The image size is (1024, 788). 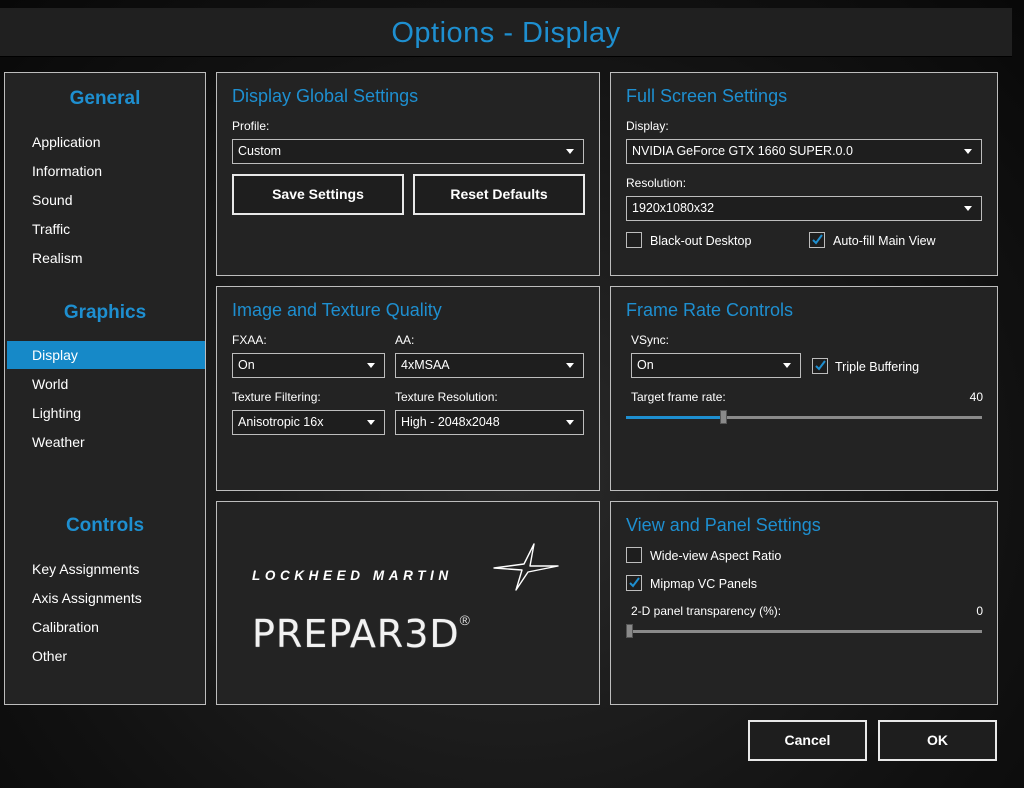 I want to click on texture-filtering-label: Texture Filtering:, so click(x=276, y=397).